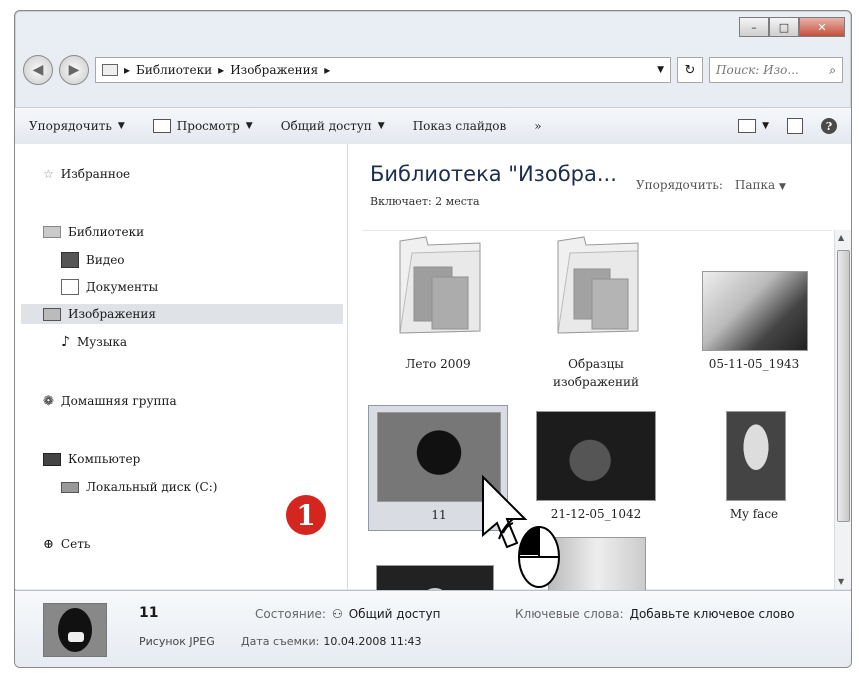 Image resolution: width=859 pixels, height=673 pixels. What do you see at coordinates (280, 641) in the screenshot?
I see `date-label: Дата съемки:` at bounding box center [280, 641].